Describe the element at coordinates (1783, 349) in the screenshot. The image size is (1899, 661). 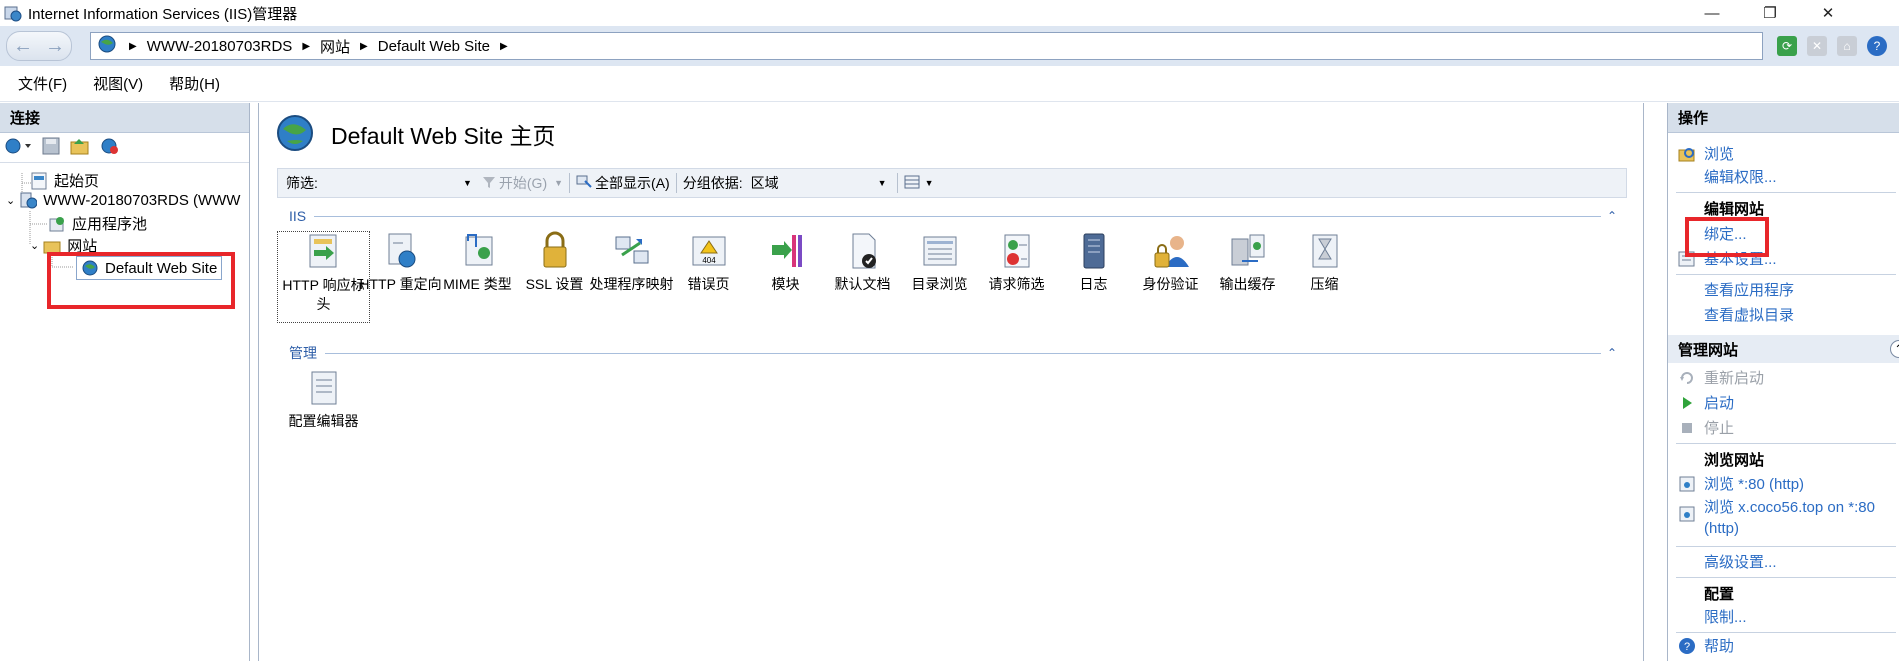
I see `section-manage-site: 管理网站 ⌃` at that location.